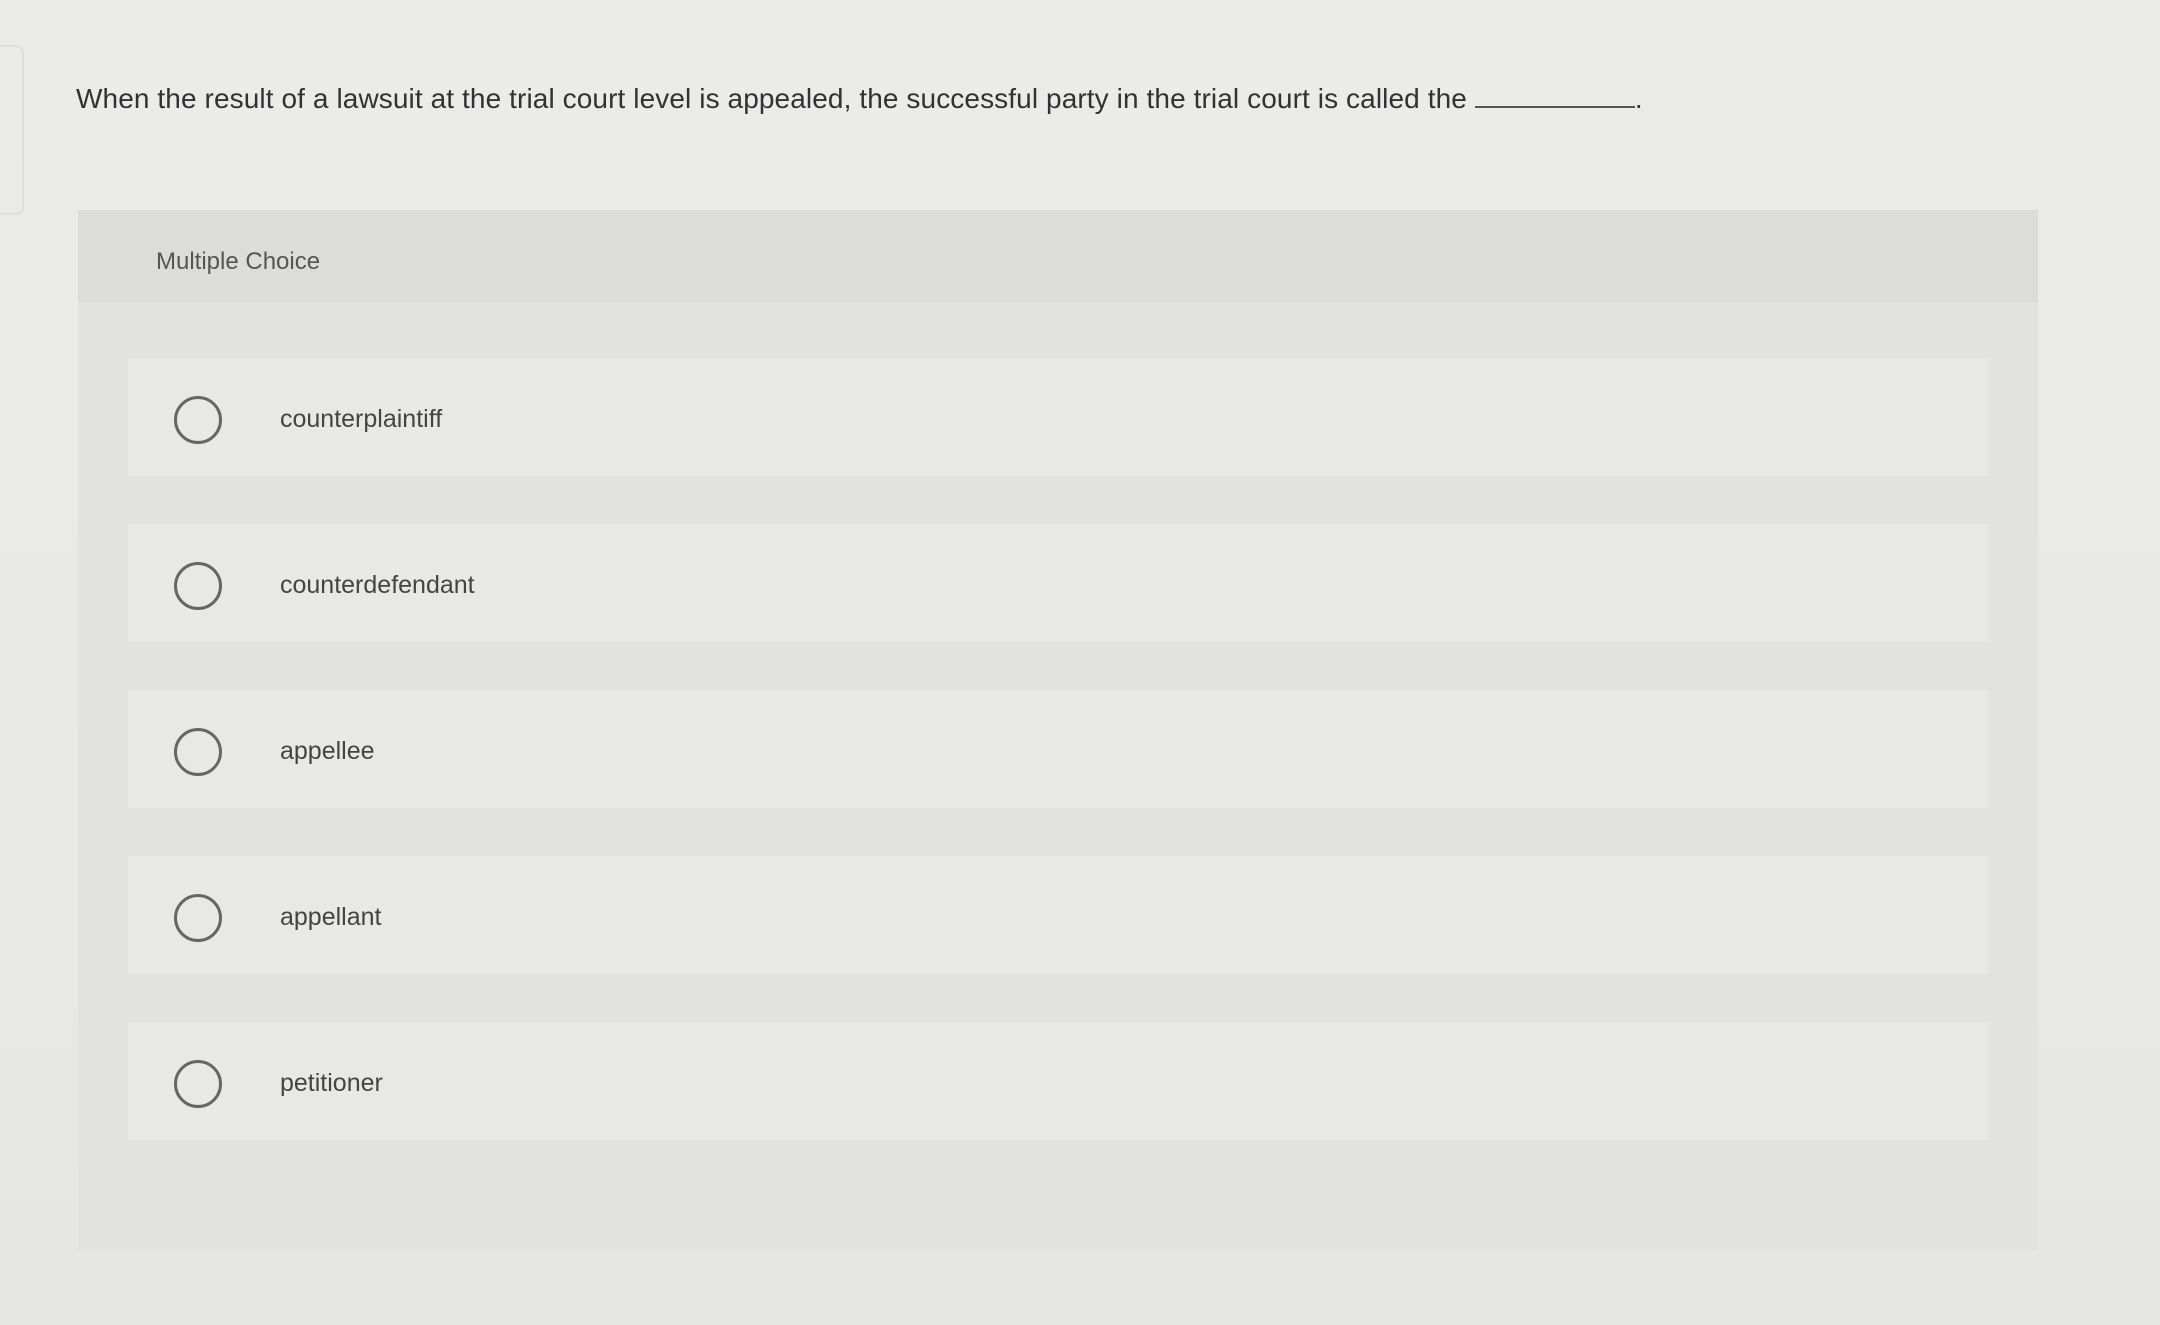  I want to click on option-counterdefendant: counterdefendant, so click(1058, 583).